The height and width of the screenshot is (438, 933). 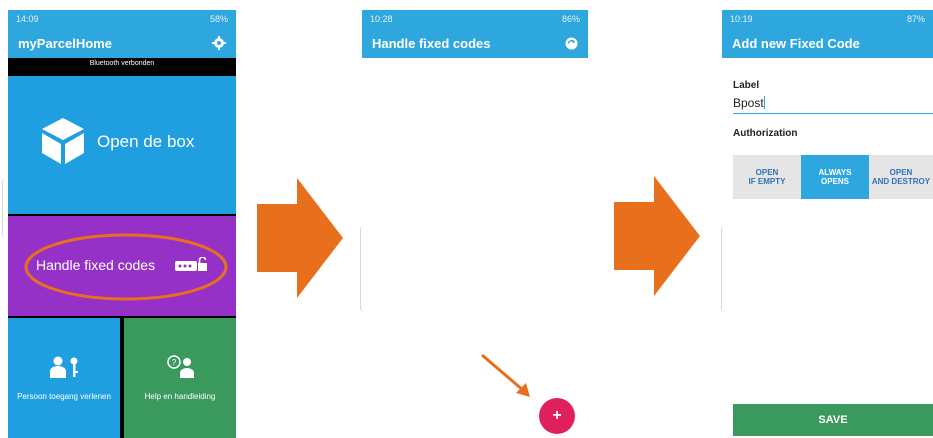 I want to click on bluetooth-banner: Bluetooth verbonden, so click(x=122, y=64).